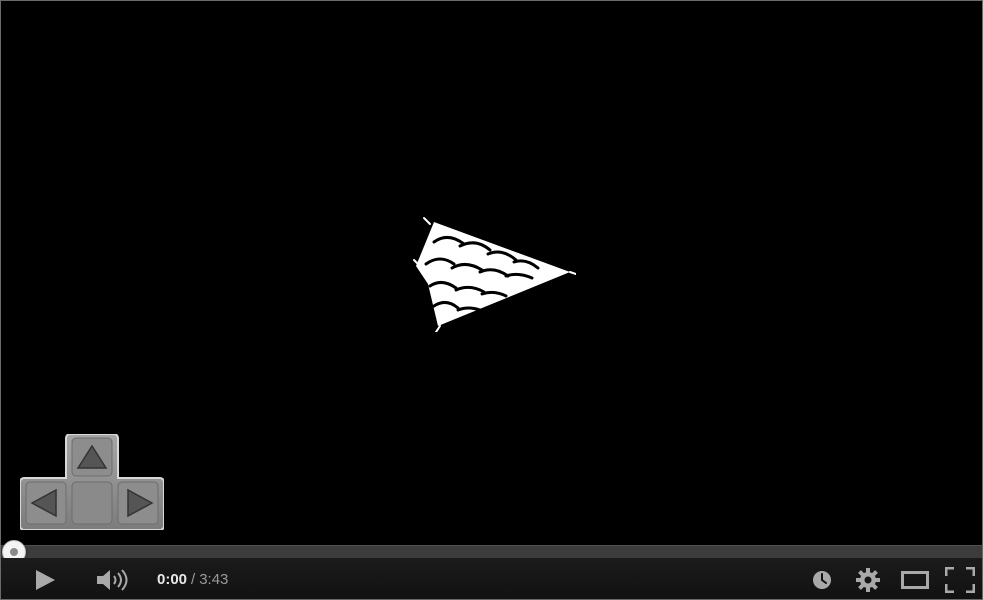 The height and width of the screenshot is (600, 983). I want to click on big-play-icon, so click(493, 273).